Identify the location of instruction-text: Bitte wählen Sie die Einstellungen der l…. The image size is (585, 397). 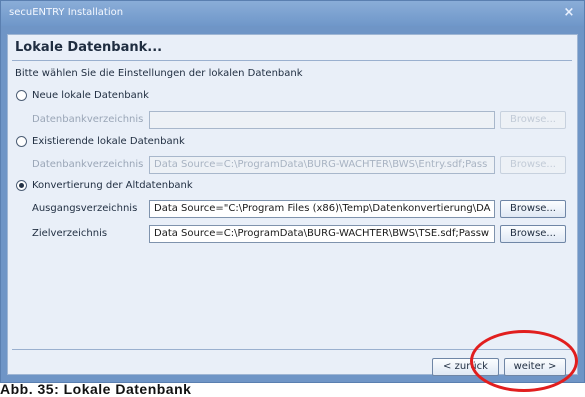
(159, 73).